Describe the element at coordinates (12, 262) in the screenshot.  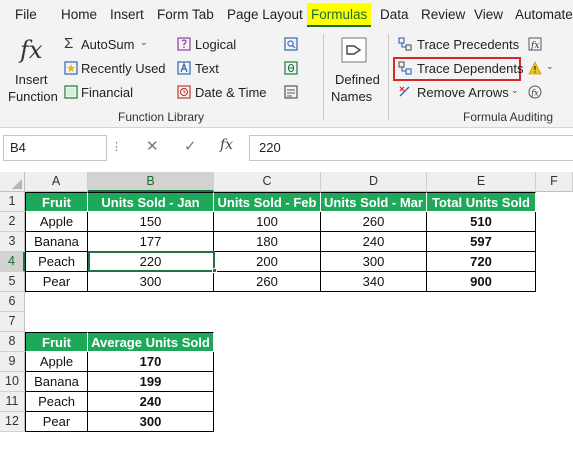
I see `row-header-4: 4` at that location.